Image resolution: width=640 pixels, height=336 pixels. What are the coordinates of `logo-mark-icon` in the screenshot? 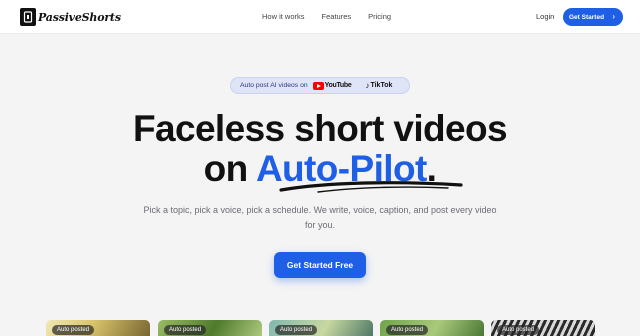 It's located at (28, 17).